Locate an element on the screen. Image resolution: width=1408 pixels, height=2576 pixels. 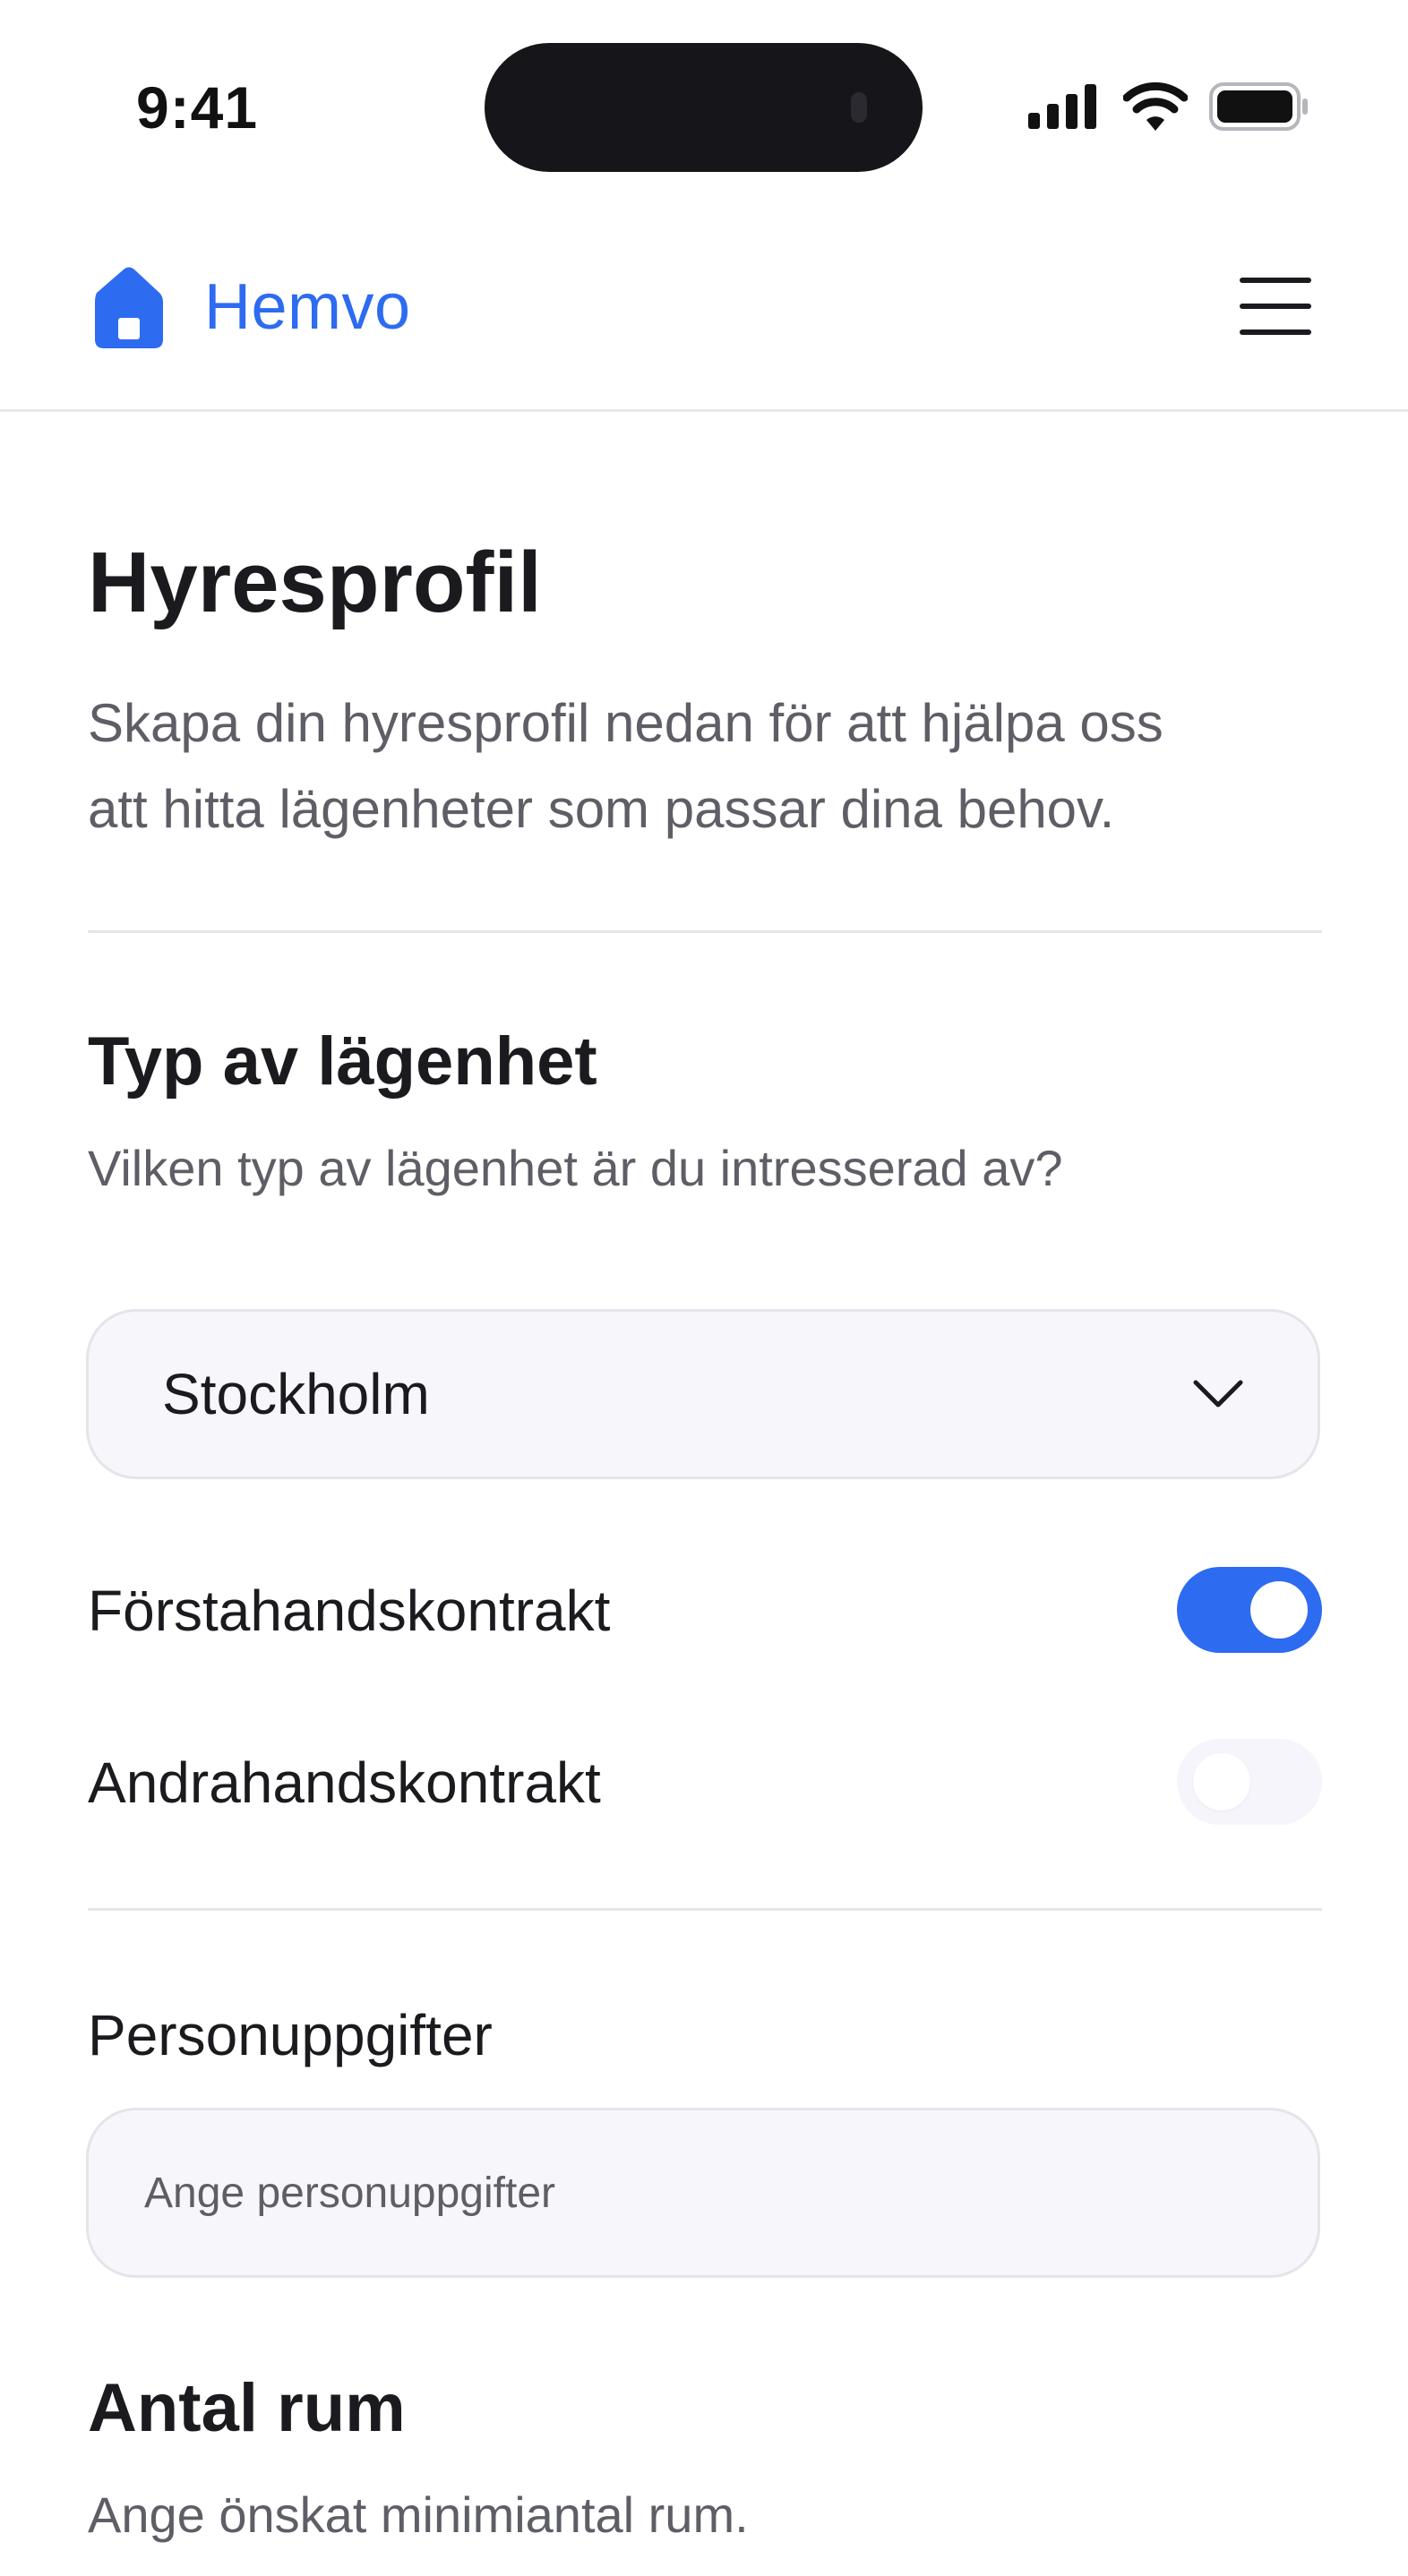
rooms-subtitle: Ange önskat minimiantal rum. is located at coordinates (418, 2514).